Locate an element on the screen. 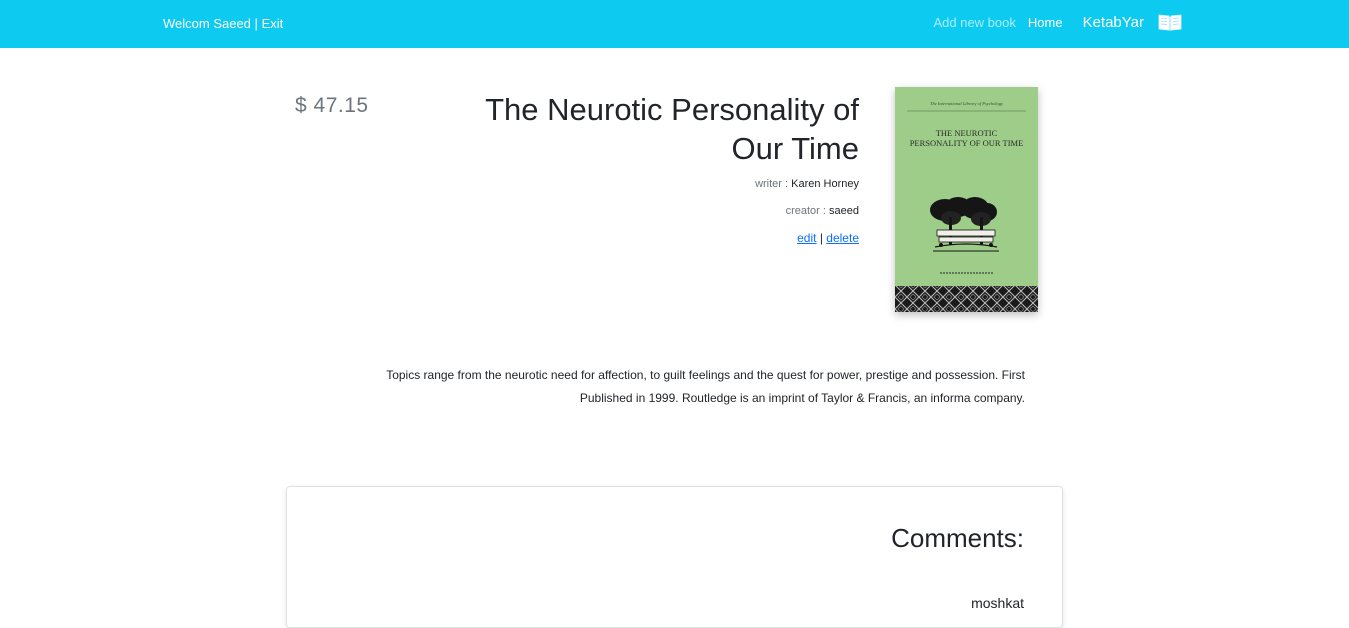 The width and height of the screenshot is (1349, 628). home-link: Home is located at coordinates (1045, 22).